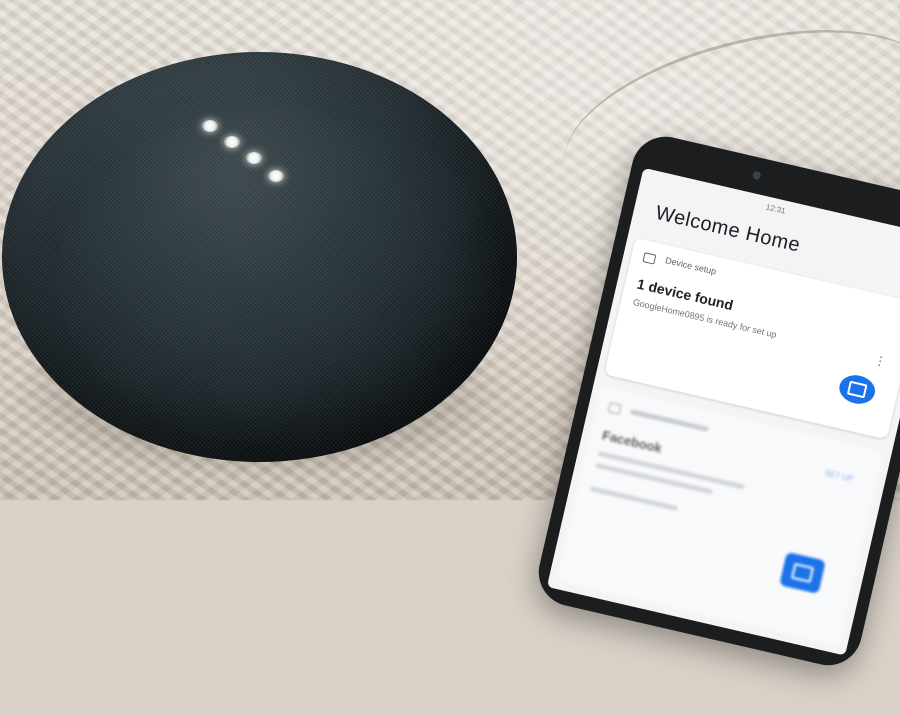 Image resolution: width=900 pixels, height=715 pixels. What do you see at coordinates (632, 441) in the screenshot?
I see `facebook-heading: Facebook` at bounding box center [632, 441].